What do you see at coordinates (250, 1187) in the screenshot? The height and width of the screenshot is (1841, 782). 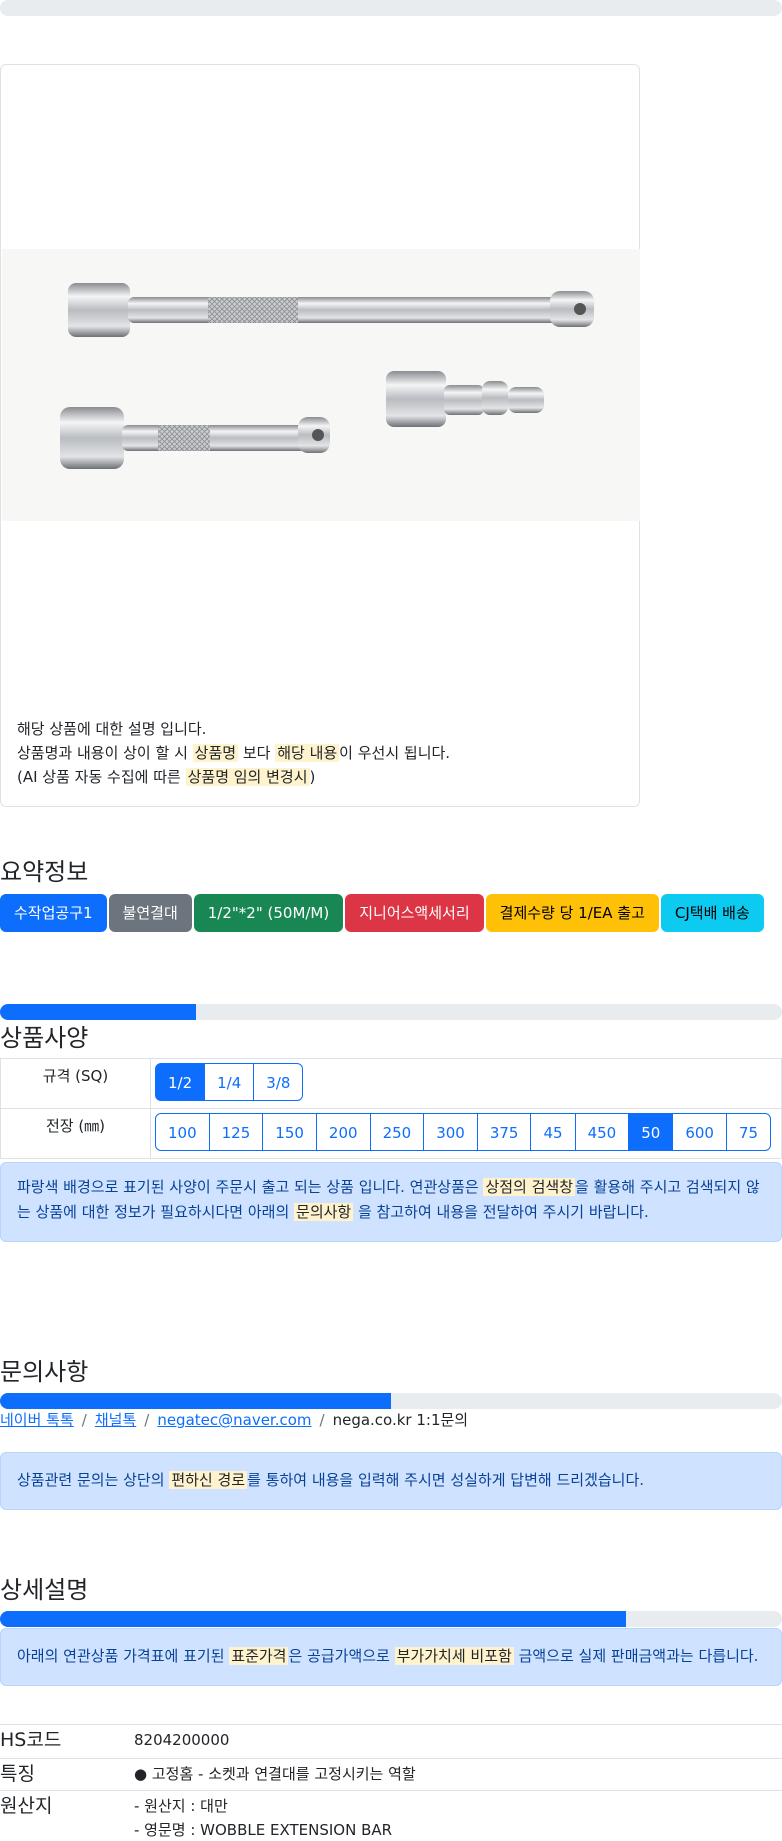 I see `notice-text: 파랑색 배경으로 표기된 사양이 주문시 출고 되는 상품 입니다. 연관상품은` at bounding box center [250, 1187].